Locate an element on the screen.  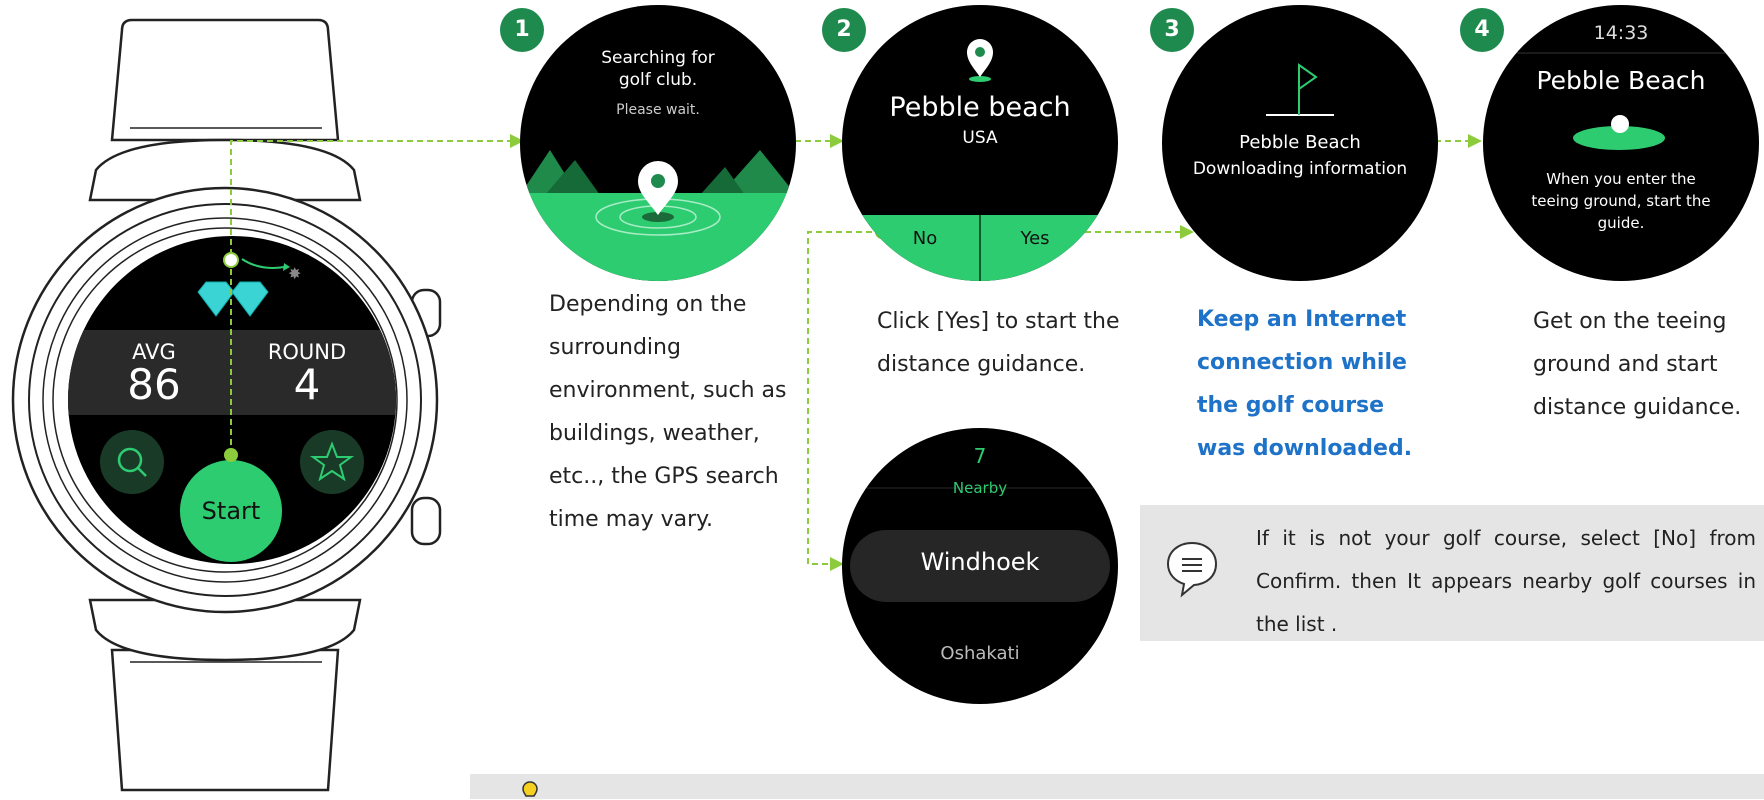
yes-button-label: Yes is located at coordinates (1035, 238).